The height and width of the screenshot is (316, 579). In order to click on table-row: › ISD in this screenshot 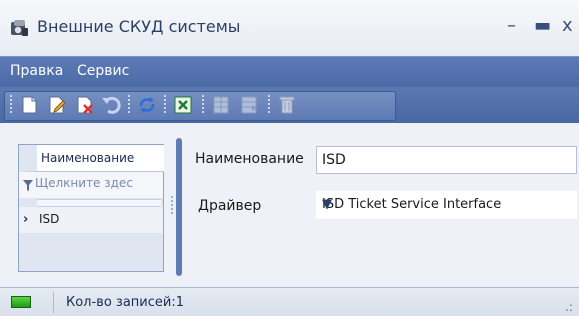, I will do `click(91, 220)`.